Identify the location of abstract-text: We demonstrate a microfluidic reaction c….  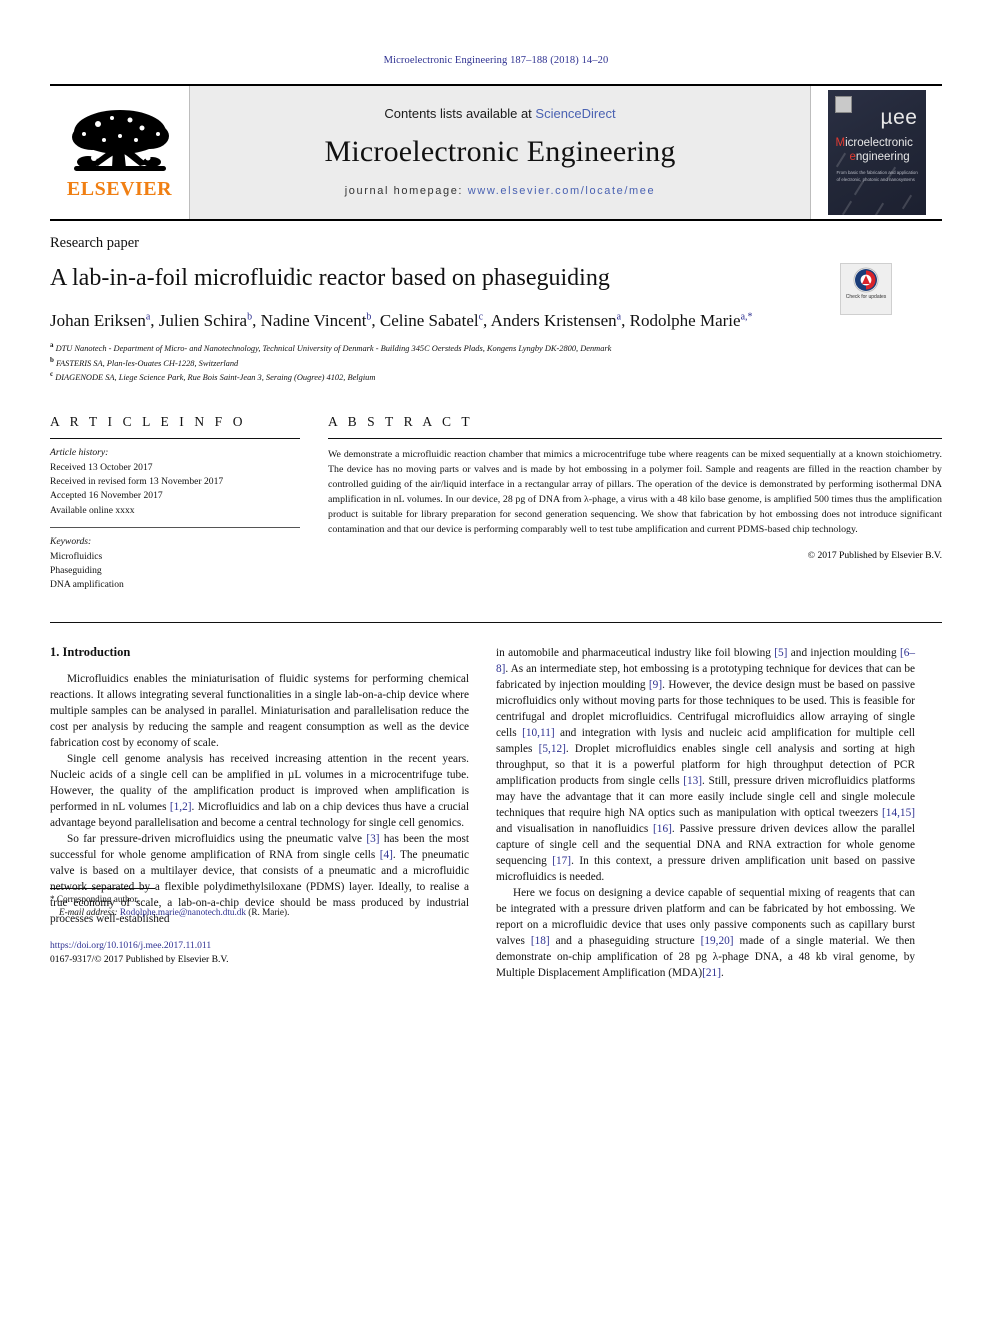
(635, 492).